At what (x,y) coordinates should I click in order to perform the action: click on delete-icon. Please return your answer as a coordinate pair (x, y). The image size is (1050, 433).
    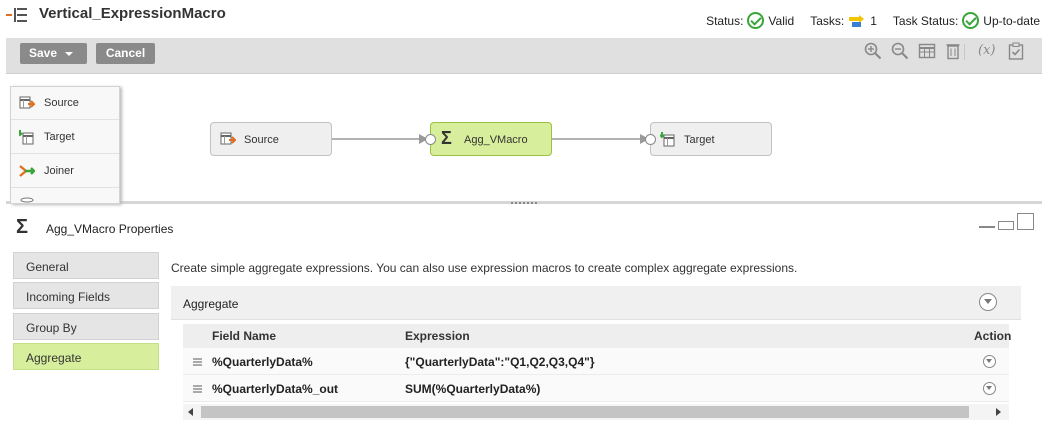
    Looking at the image, I should click on (953, 51).